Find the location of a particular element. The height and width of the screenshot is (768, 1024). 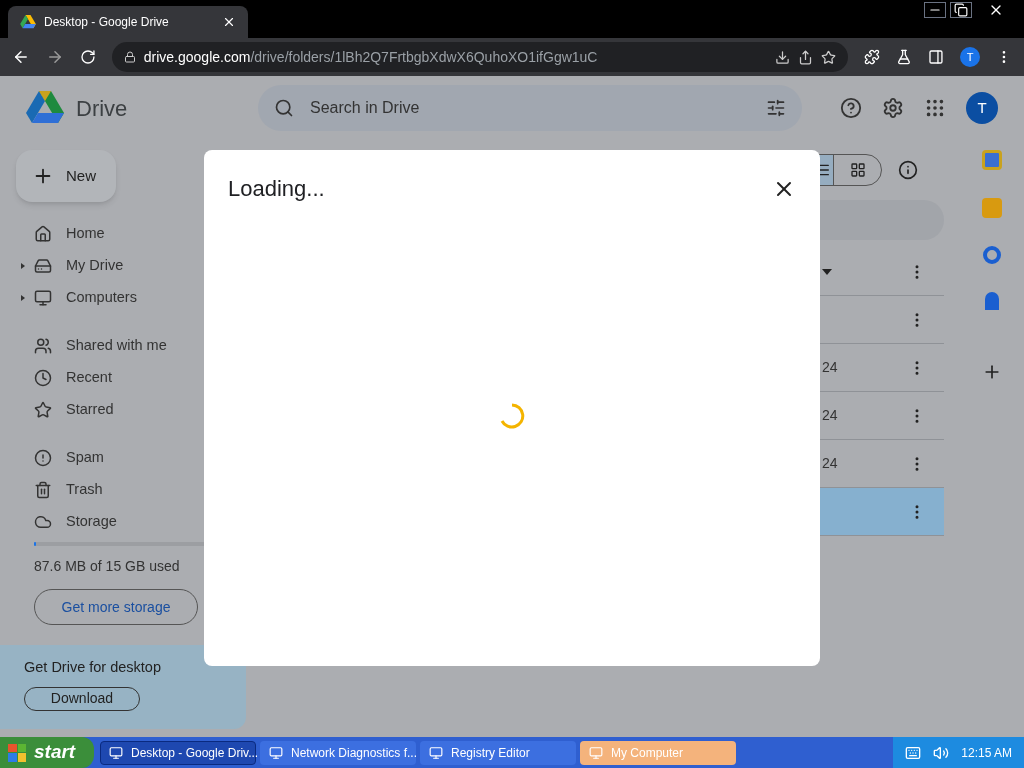

browser-tab: Desktop - Google Drive is located at coordinates (128, 22).